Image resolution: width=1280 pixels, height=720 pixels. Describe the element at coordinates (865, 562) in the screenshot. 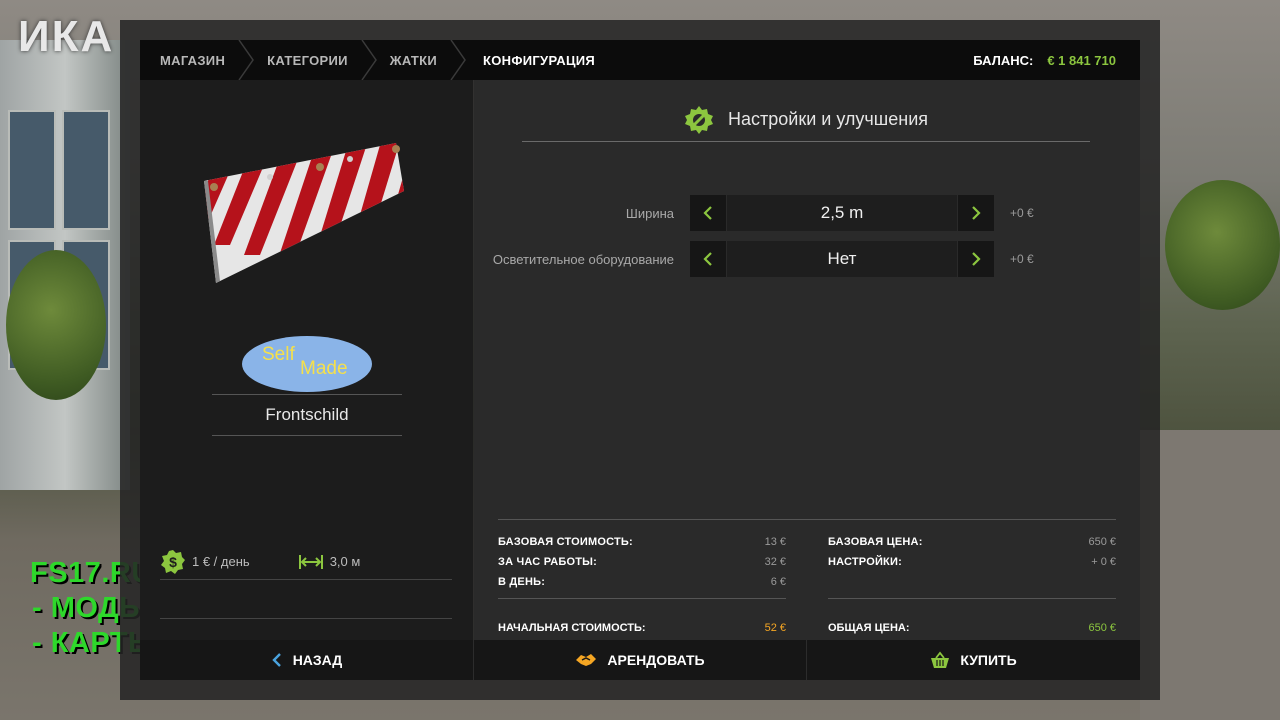

I see `cost-label: НАСТРОЙКИ:` at that location.